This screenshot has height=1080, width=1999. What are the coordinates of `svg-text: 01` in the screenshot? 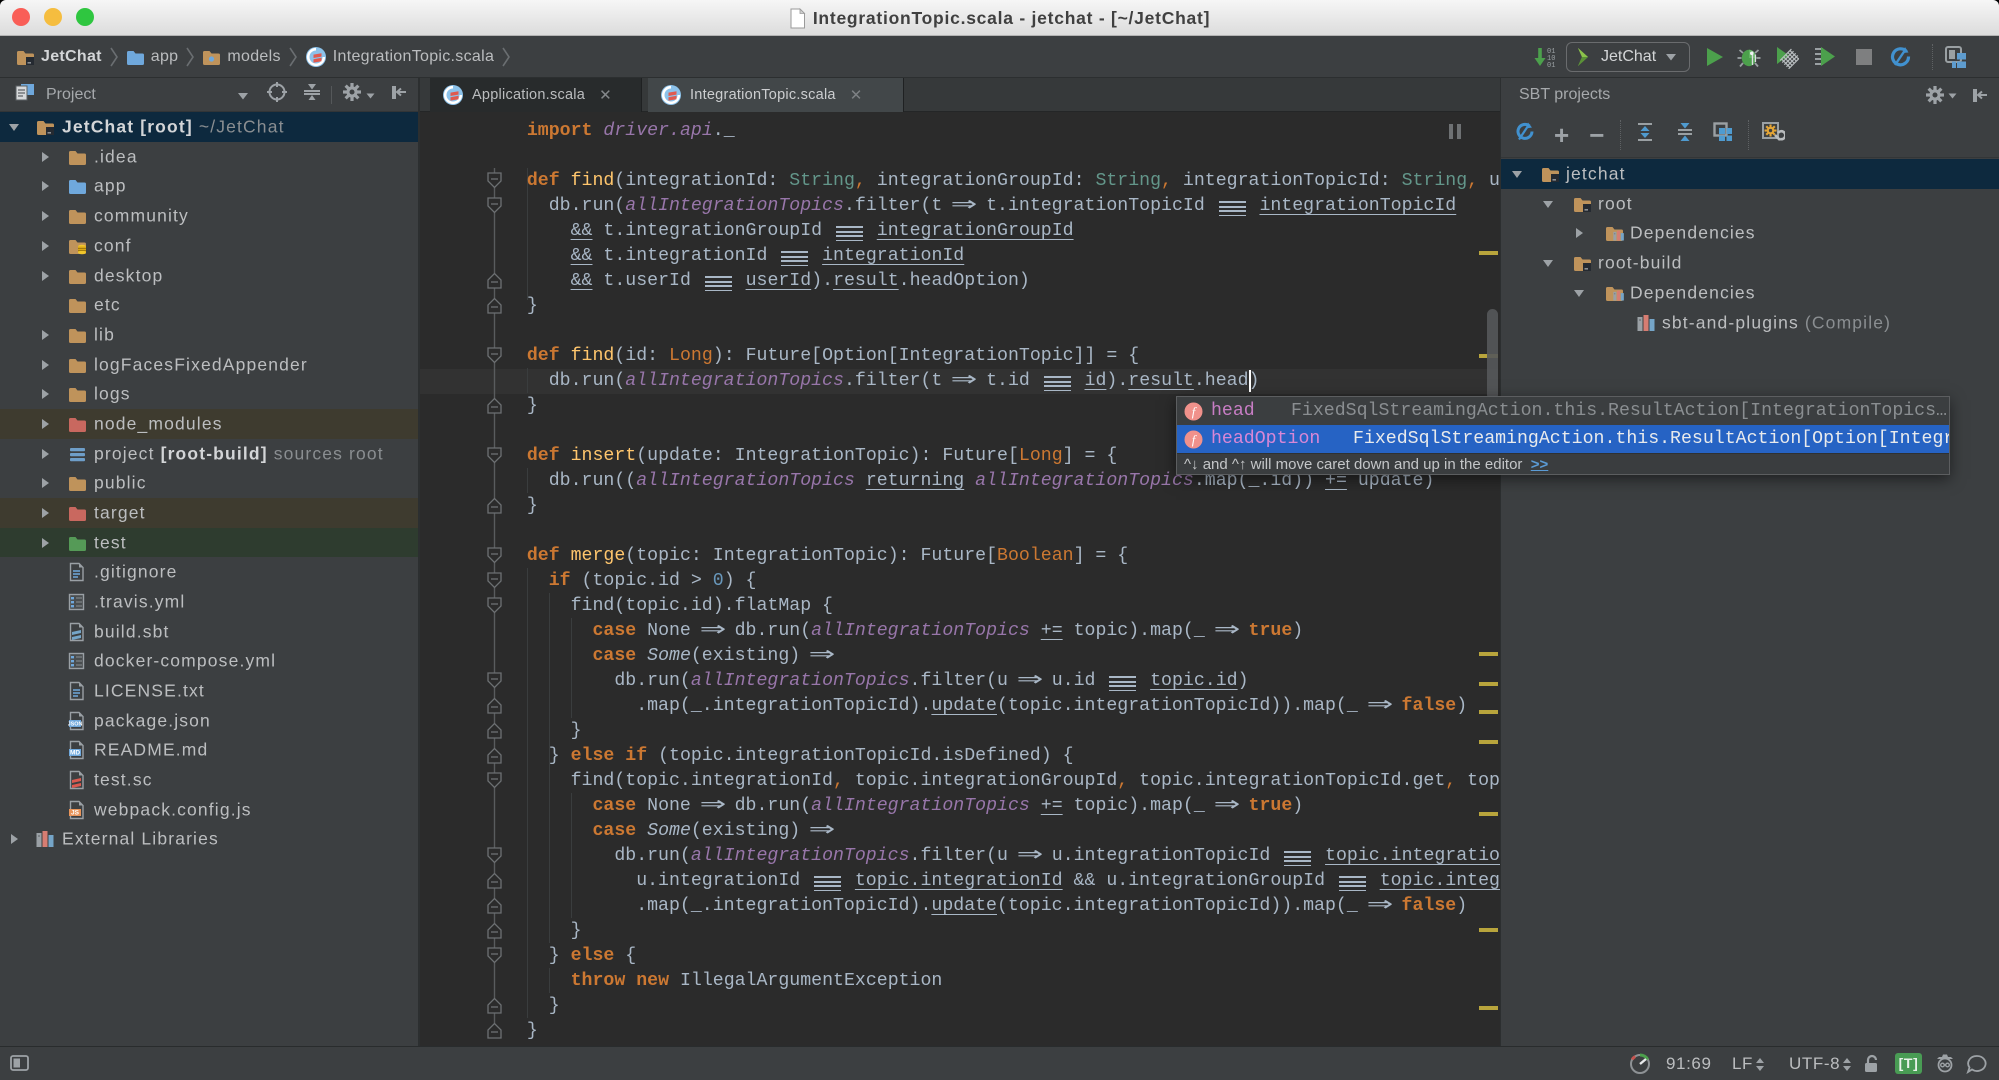 It's located at (1551, 65).